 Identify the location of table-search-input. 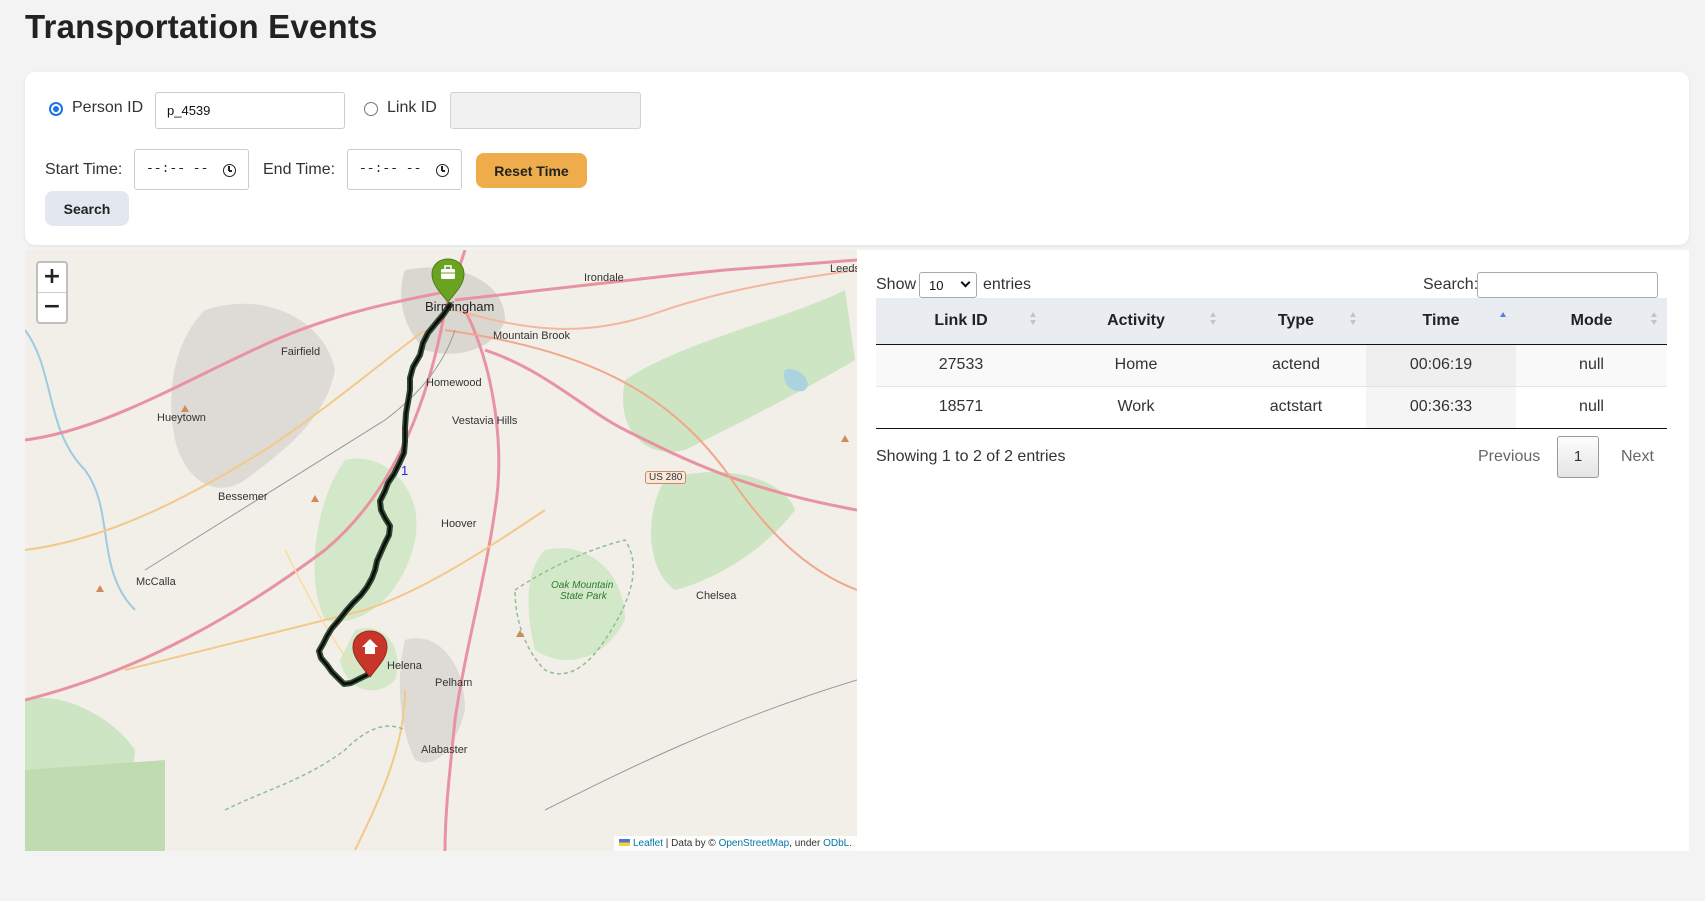
(1567, 285).